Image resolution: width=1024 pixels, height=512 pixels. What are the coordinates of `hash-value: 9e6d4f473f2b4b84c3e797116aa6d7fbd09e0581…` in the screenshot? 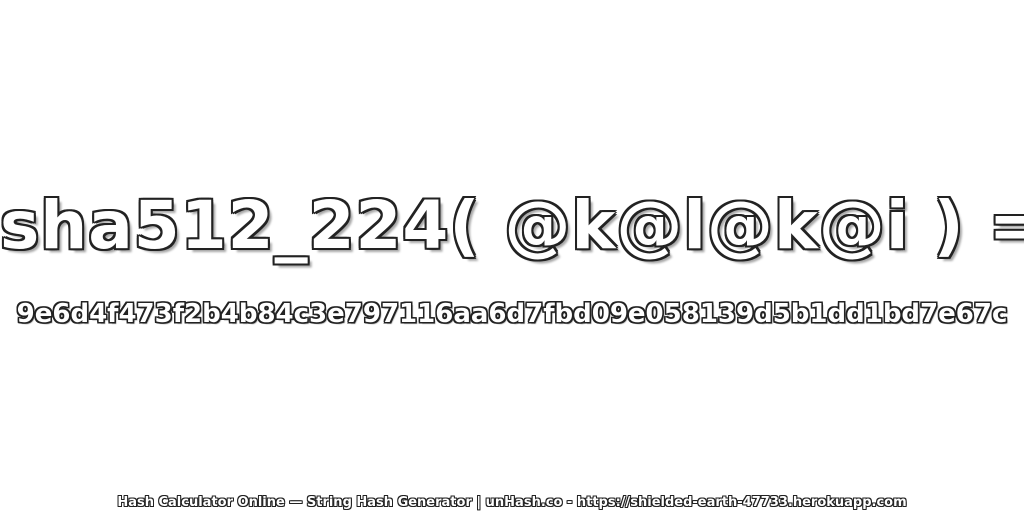 It's located at (512, 314).